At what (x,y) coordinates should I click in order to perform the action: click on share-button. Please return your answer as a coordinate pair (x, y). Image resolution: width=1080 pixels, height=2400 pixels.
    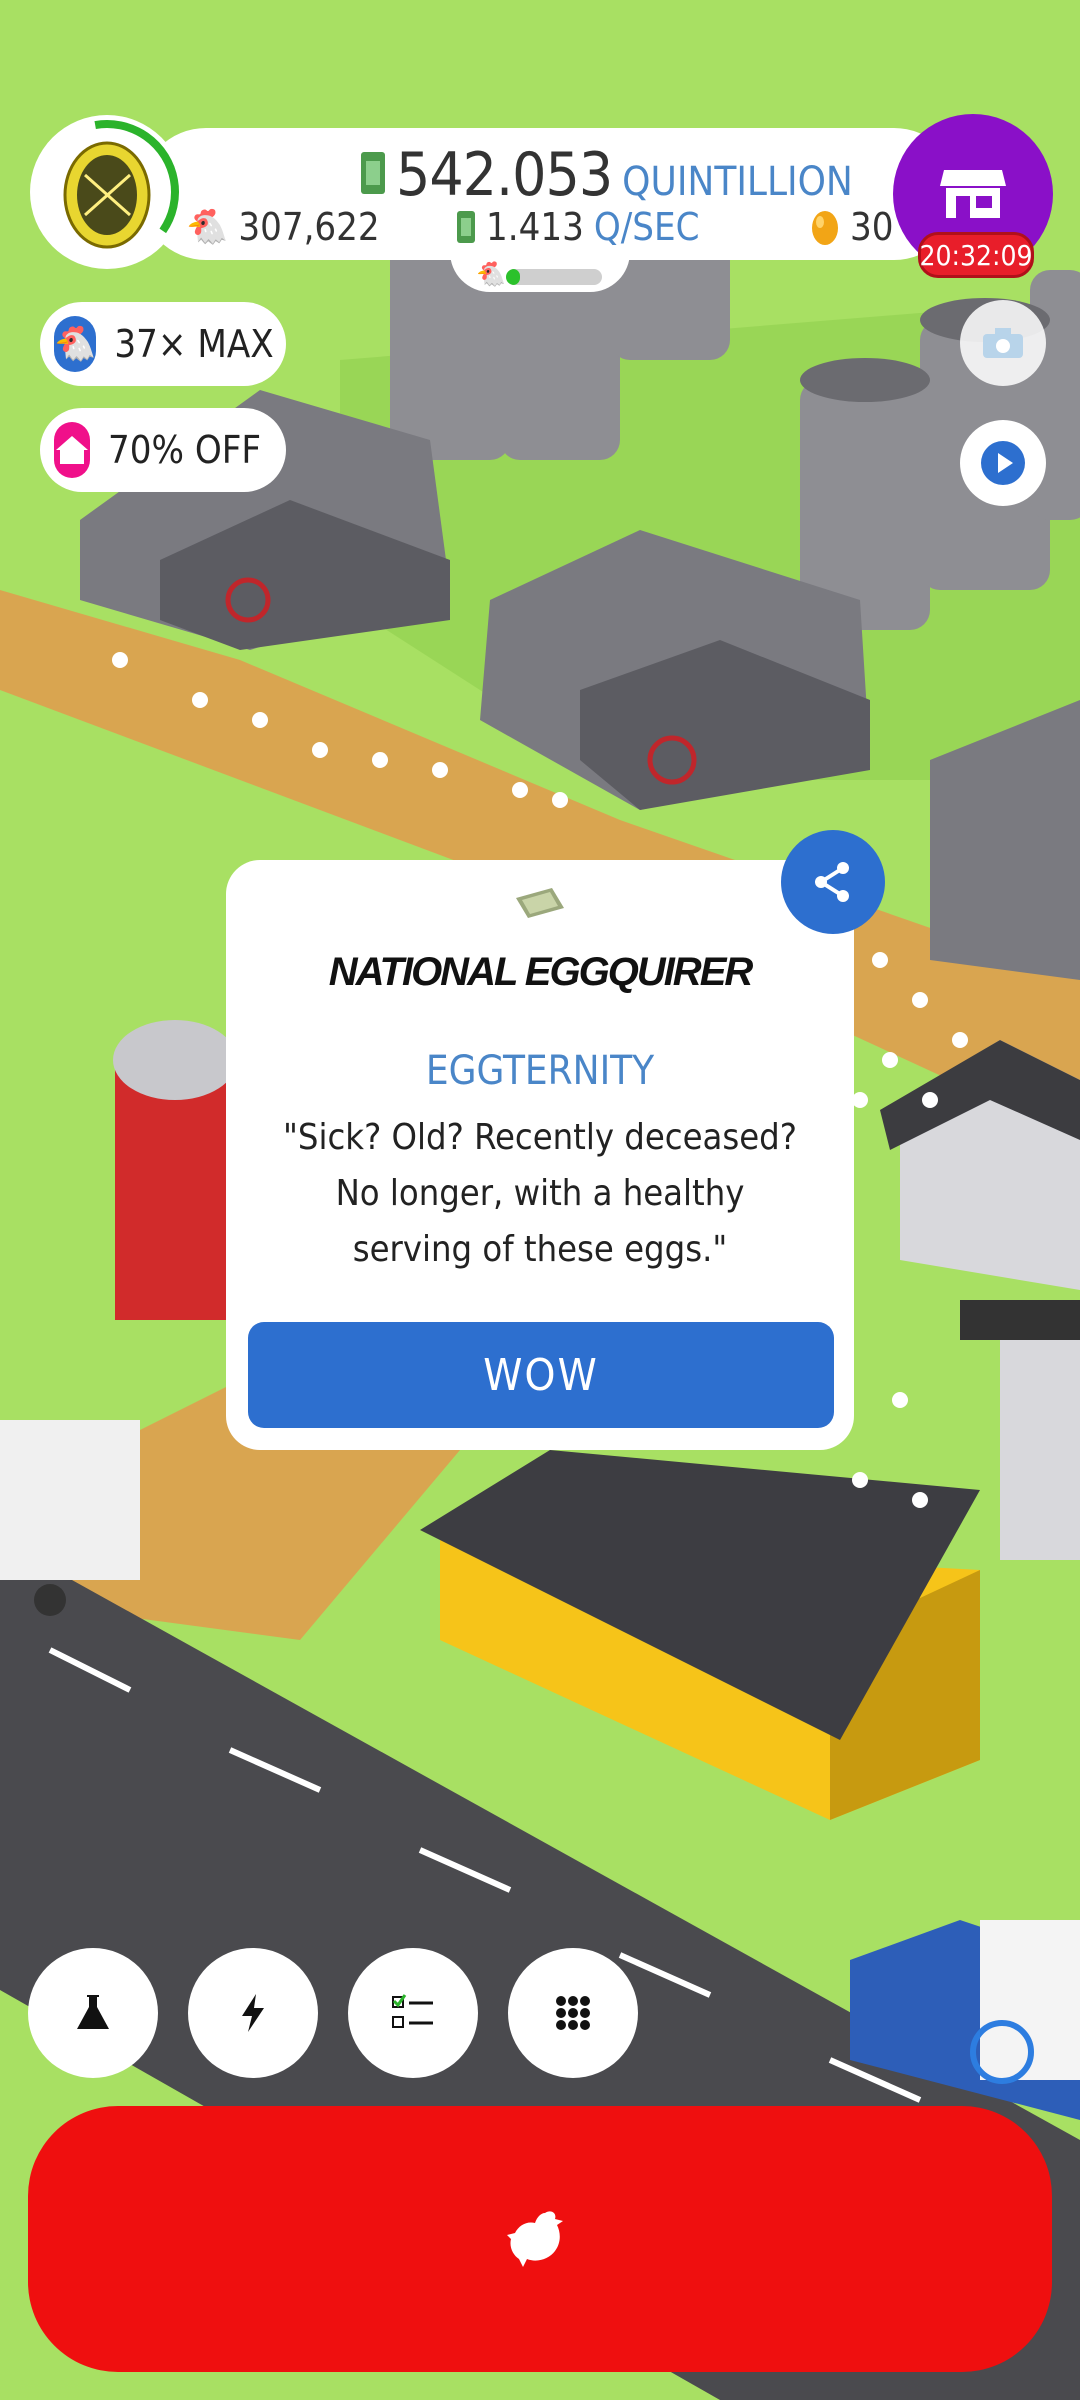
    Looking at the image, I should click on (833, 882).